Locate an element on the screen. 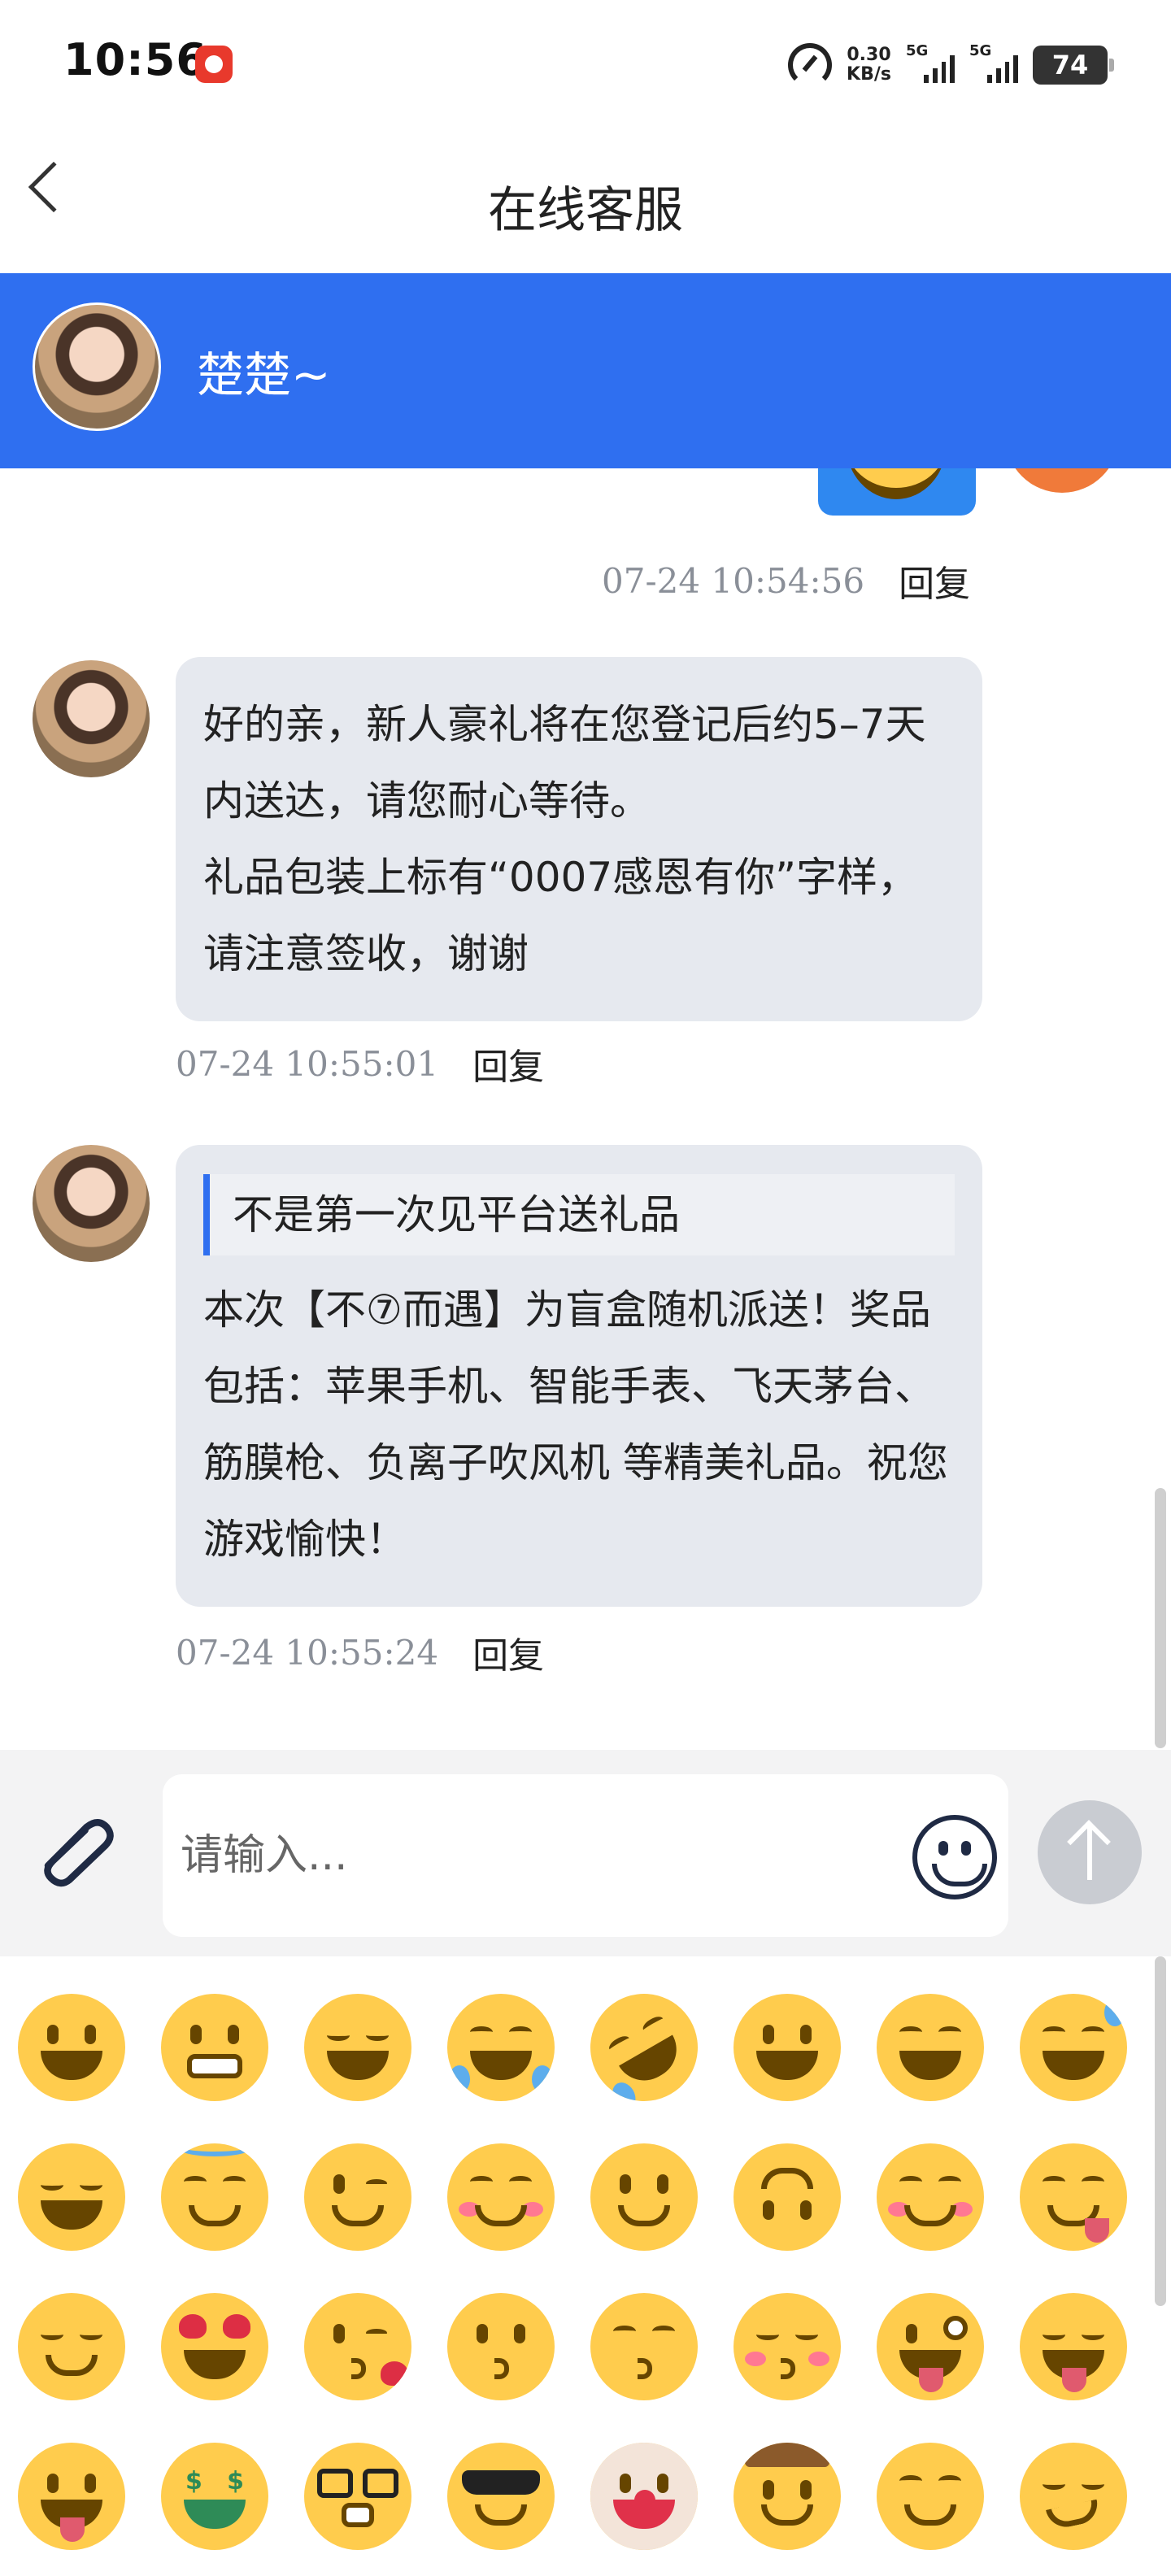  emoji-slightly-smiling is located at coordinates (644, 2197).